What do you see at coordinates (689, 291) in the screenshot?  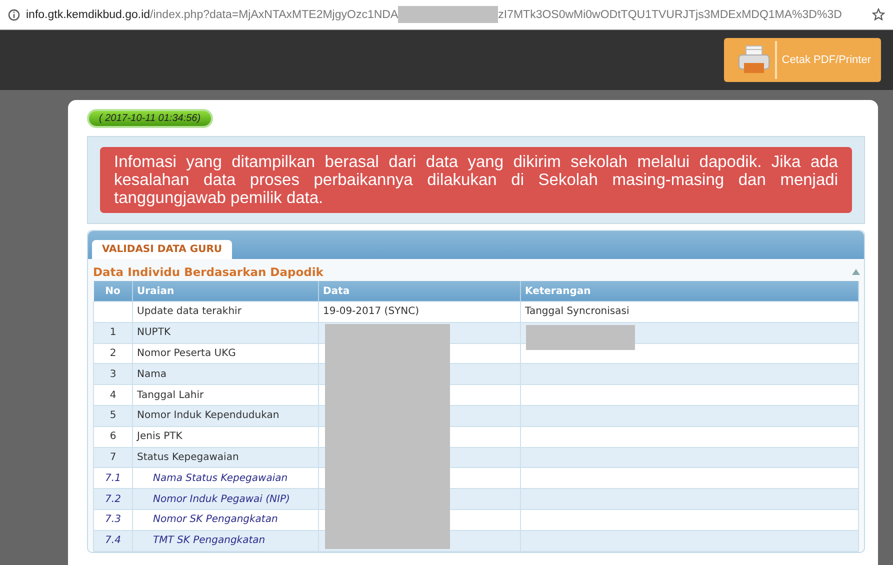 I see `column-header: Keterangan` at bounding box center [689, 291].